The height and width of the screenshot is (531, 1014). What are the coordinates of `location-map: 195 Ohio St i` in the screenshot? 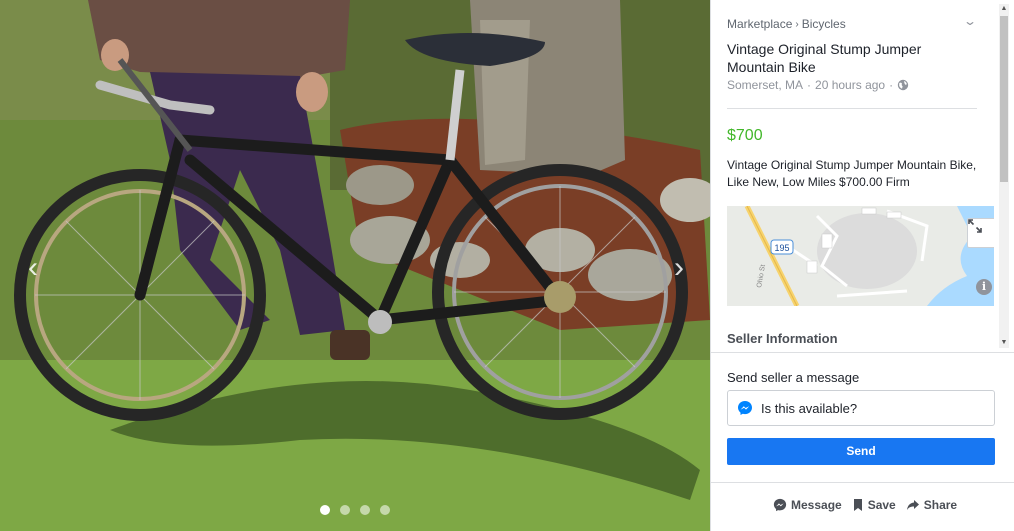 It's located at (860, 256).